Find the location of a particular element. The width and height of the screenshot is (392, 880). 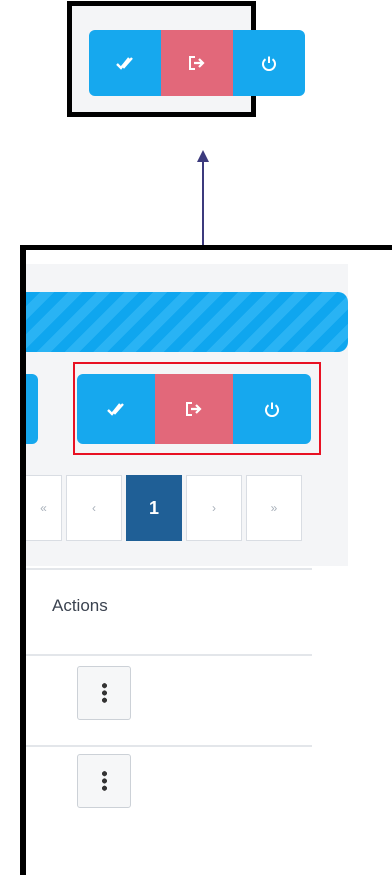

pagination-next: › is located at coordinates (214, 508).